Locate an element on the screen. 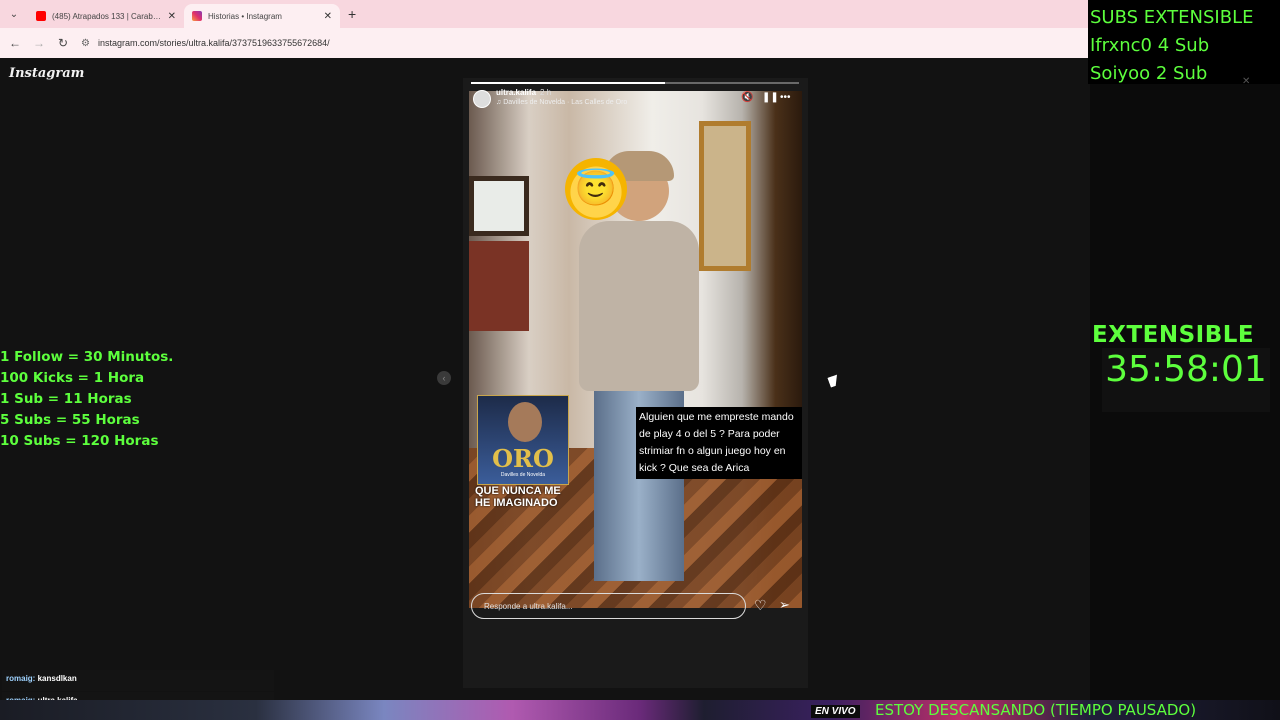 The image size is (1280, 720). chat-message: romaig: kansdlkan is located at coordinates (138, 680).